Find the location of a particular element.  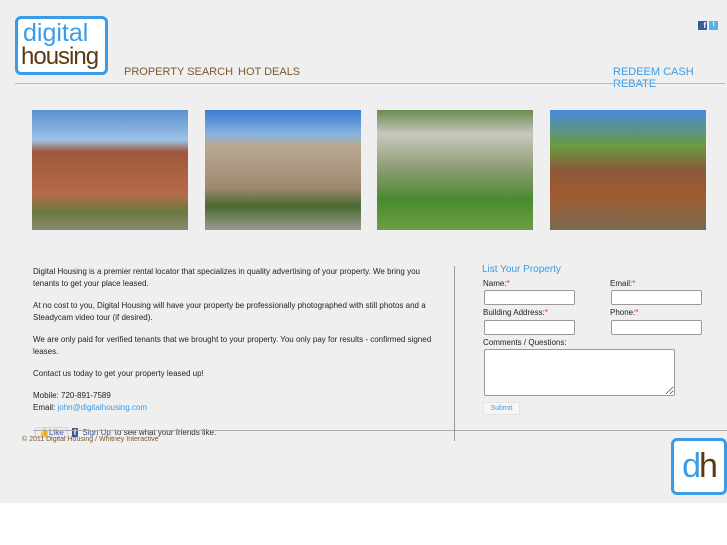

name-input is located at coordinates (529, 297).